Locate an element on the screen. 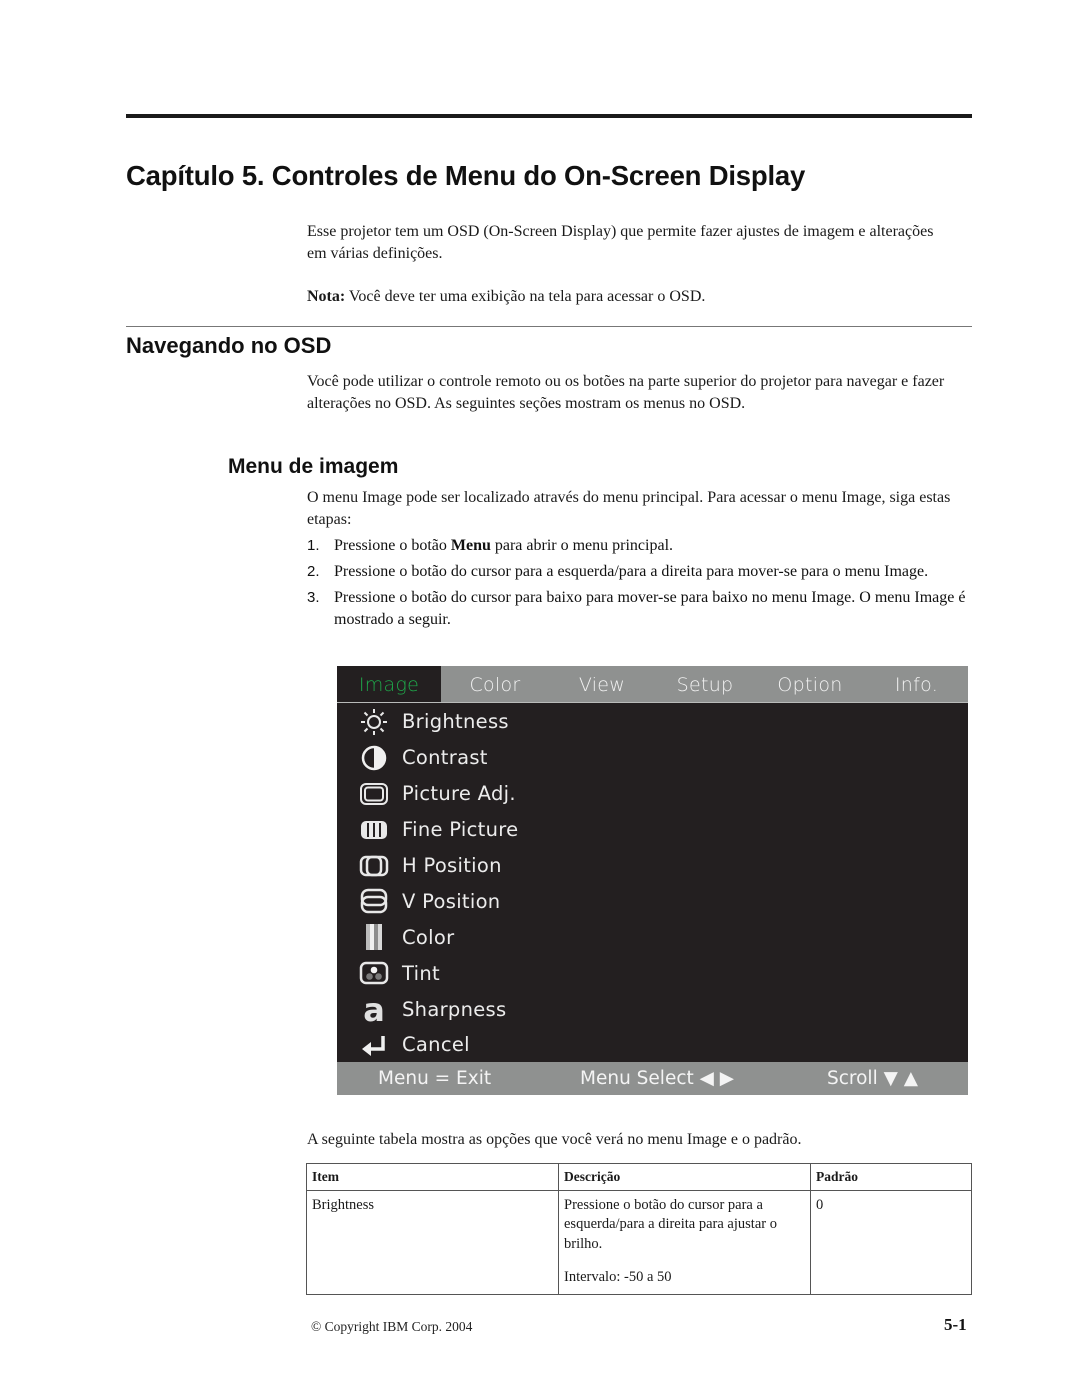 The width and height of the screenshot is (1080, 1397). osd-item-contrast: Contrast is located at coordinates (438, 758).